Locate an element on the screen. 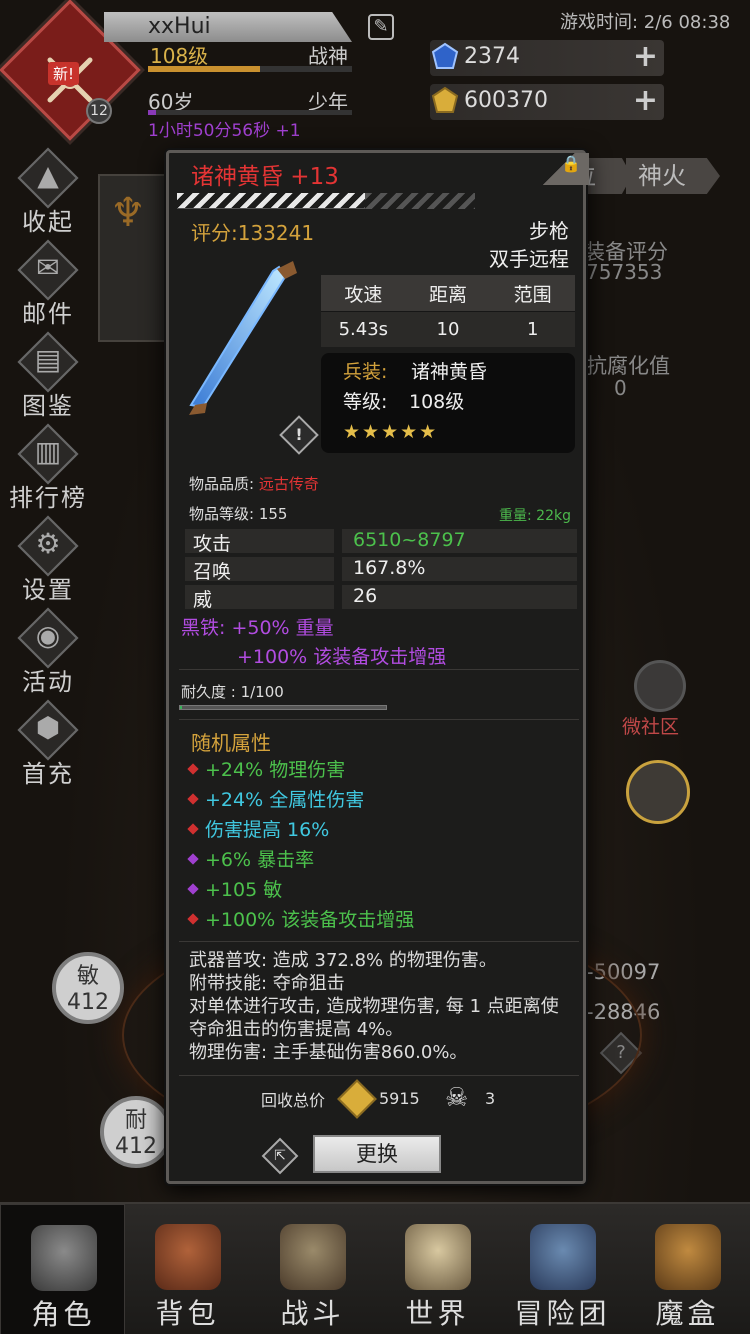 The height and width of the screenshot is (1334, 750). crest-icon is located at coordinates (658, 792).